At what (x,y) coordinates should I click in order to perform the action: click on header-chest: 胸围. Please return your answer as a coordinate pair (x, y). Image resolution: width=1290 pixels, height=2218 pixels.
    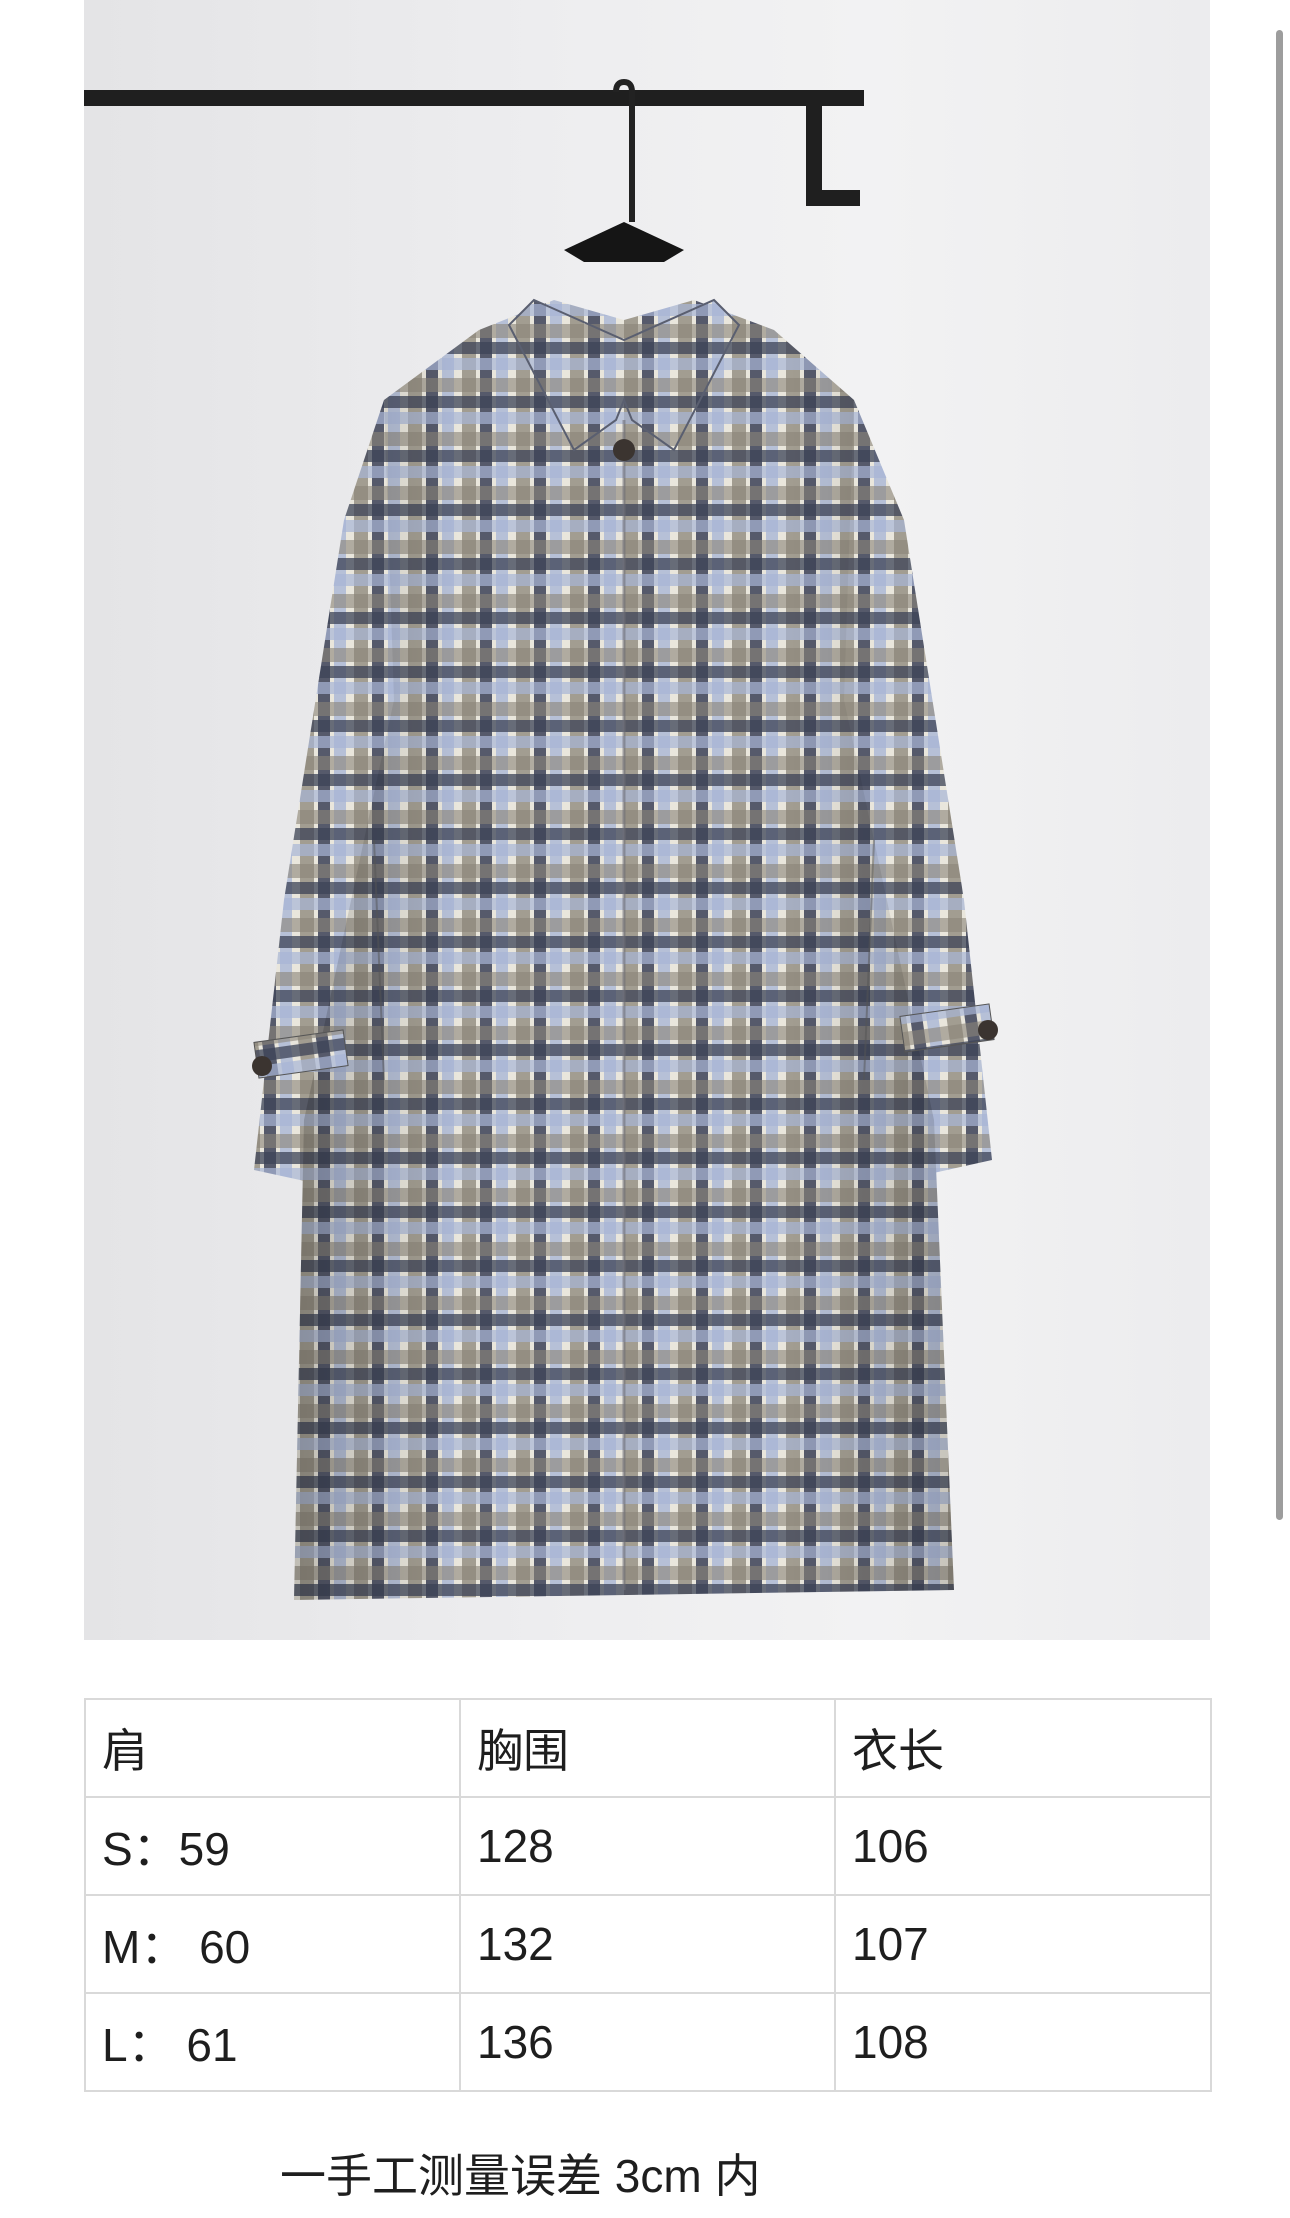
    Looking at the image, I should click on (647, 1748).